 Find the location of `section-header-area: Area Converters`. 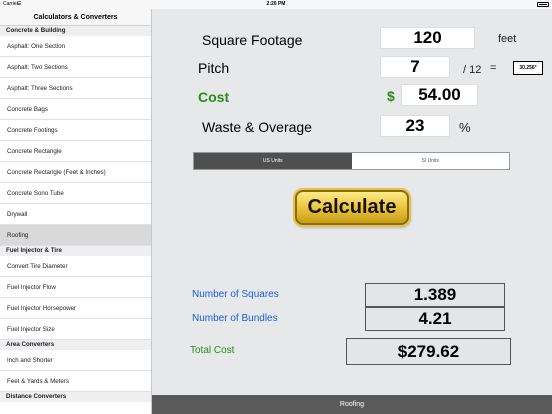

section-header-area: Area Converters is located at coordinates (75, 345).